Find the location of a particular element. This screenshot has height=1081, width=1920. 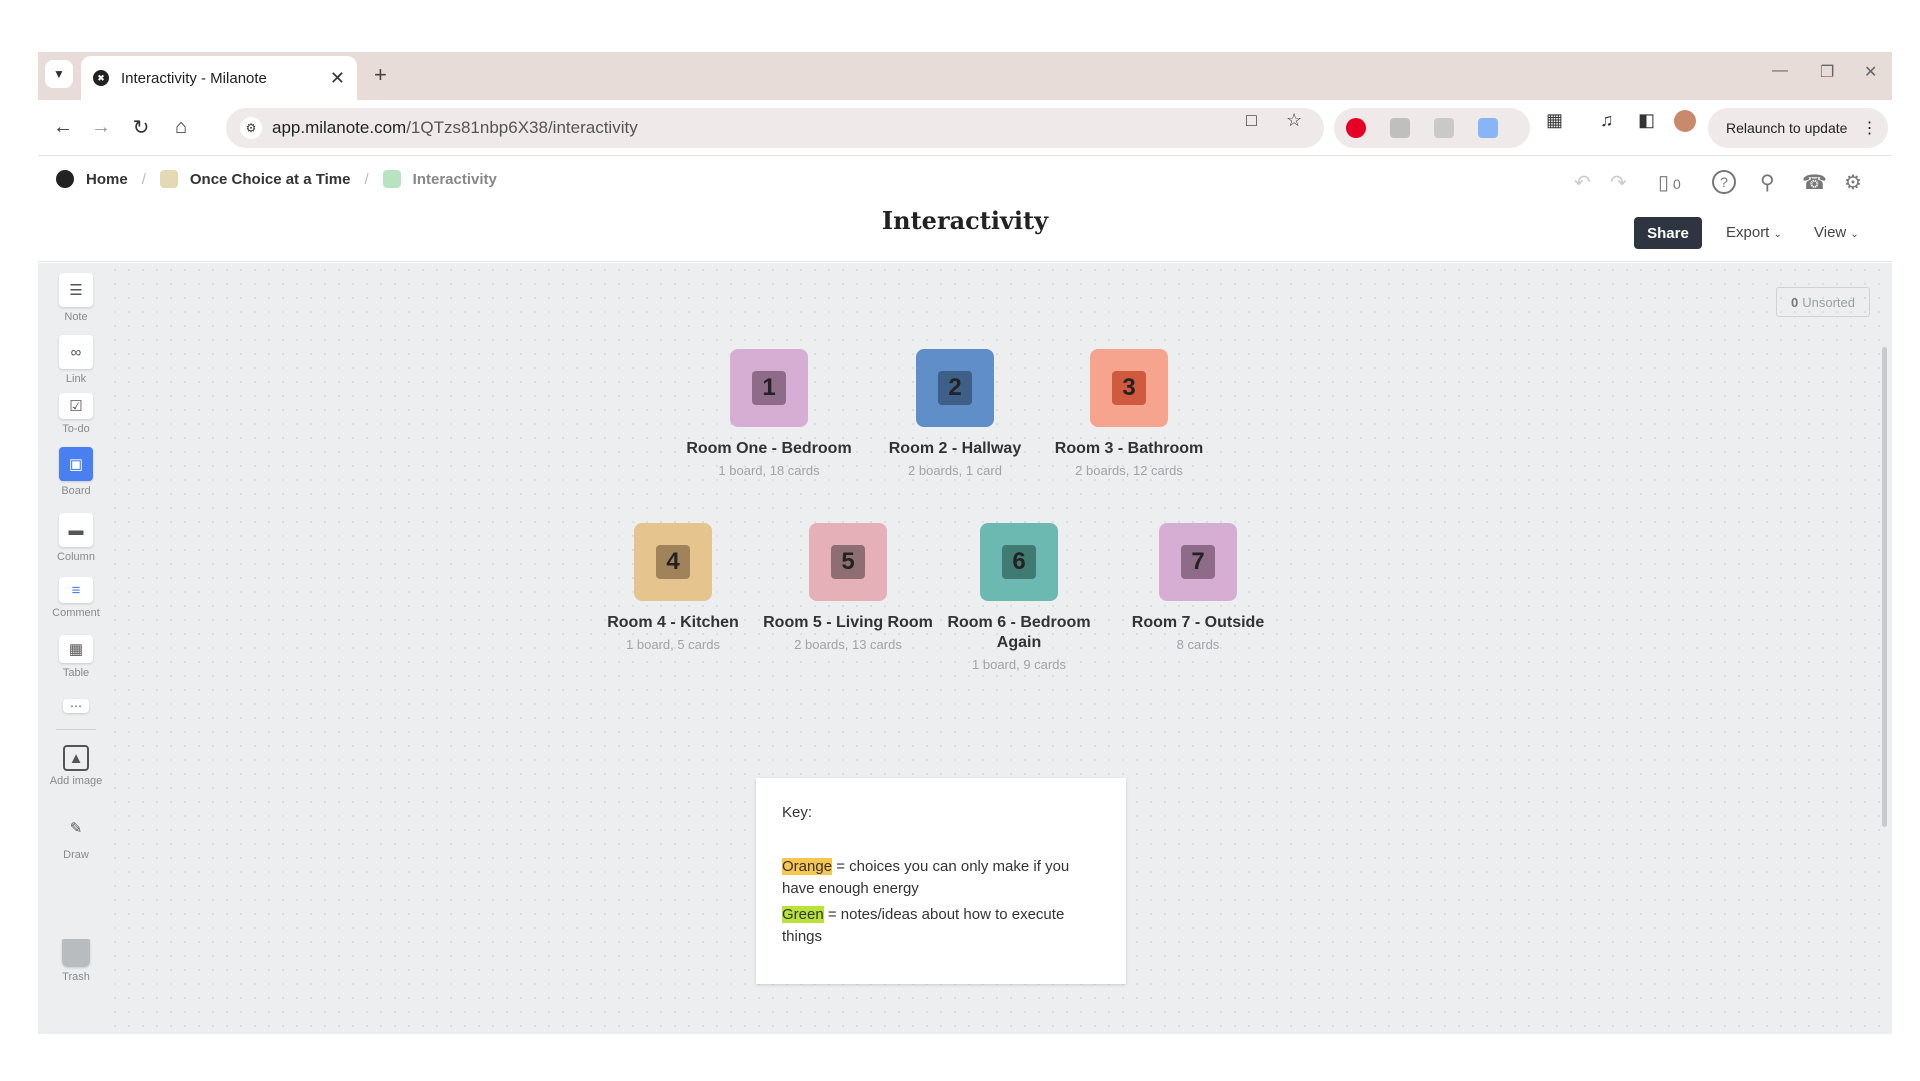

tool-draw: ✎ Draw is located at coordinates (76, 836).